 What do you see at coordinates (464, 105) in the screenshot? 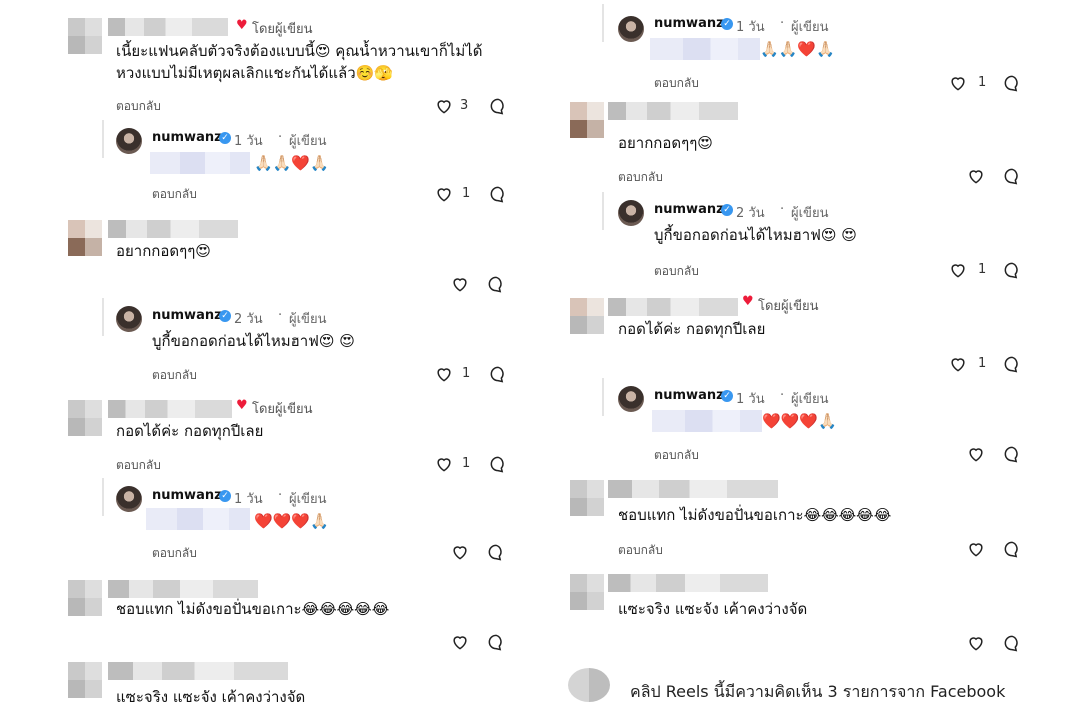
I see `like-count: 3` at bounding box center [464, 105].